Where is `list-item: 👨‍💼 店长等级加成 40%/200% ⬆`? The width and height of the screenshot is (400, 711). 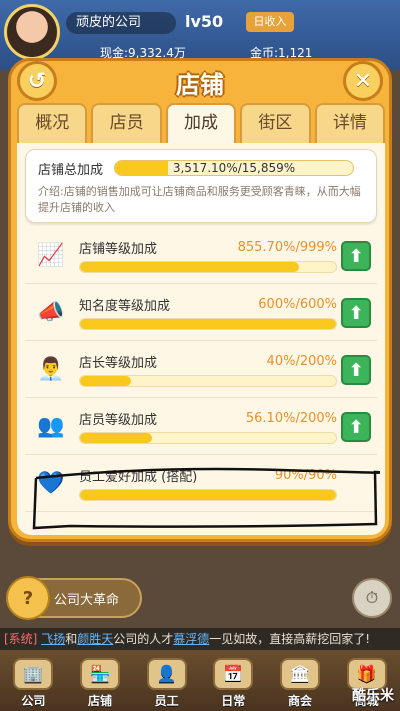
list-item: 👨‍💼 店长等级加成 40%/200% ⬆ is located at coordinates (201, 369).